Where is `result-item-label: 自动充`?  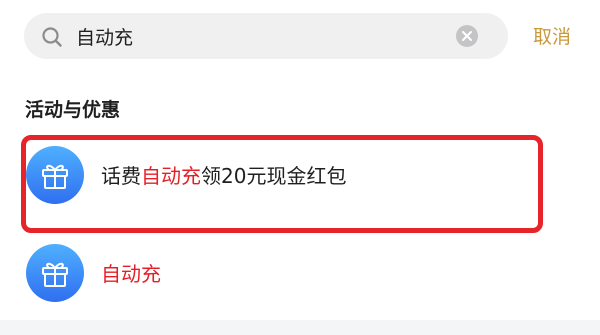
result-item-label: 自动充 is located at coordinates (131, 274).